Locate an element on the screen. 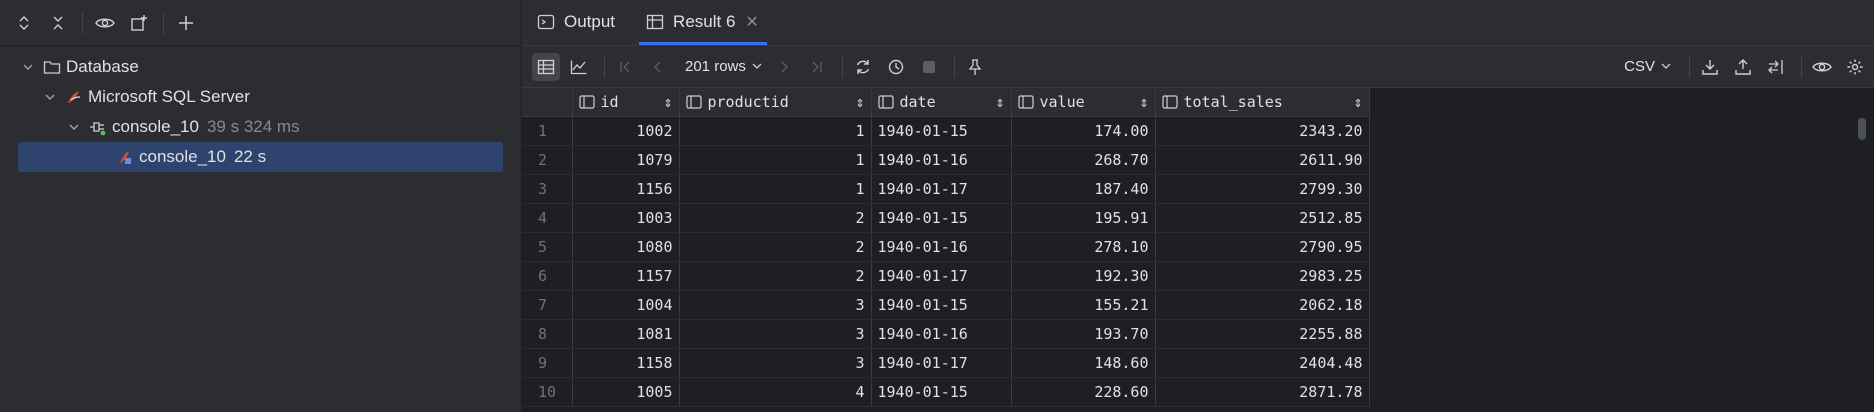 This screenshot has width=1874, height=412. new-layout-icon is located at coordinates (139, 23).